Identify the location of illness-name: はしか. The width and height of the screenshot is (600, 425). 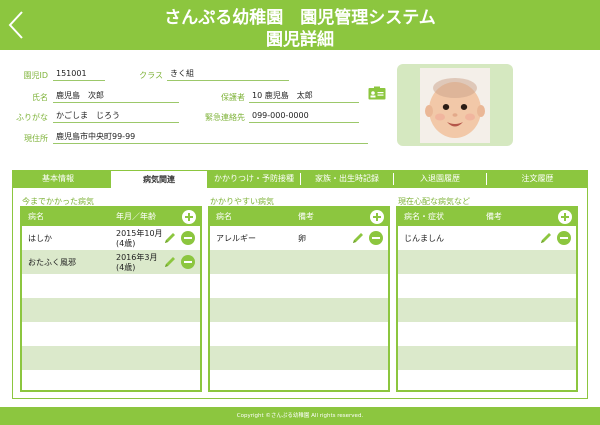
(40, 238).